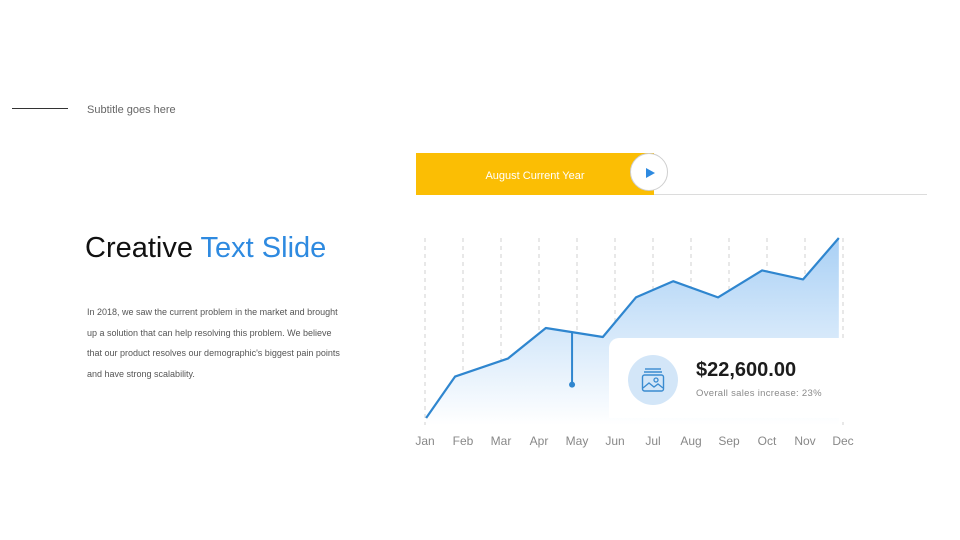  Describe the element at coordinates (539, 441) in the screenshot. I see `x-tick-label: Apr` at that location.